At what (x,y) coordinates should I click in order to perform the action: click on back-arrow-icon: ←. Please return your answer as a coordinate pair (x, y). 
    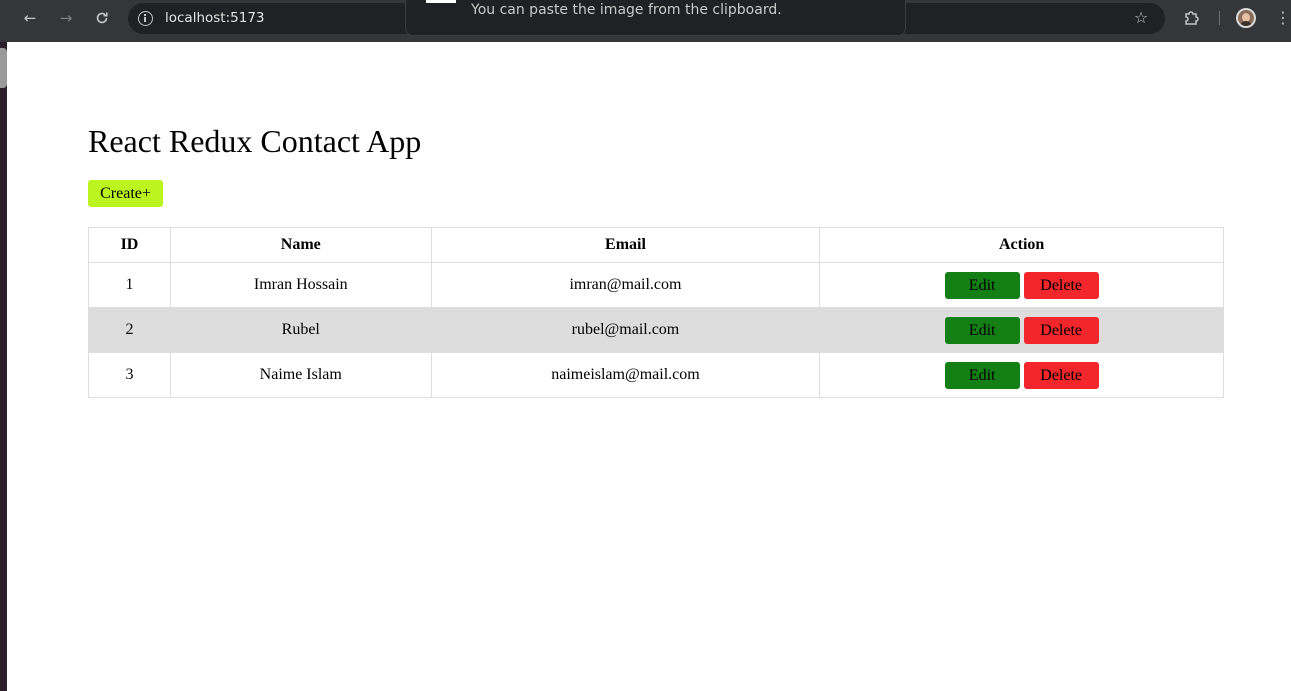
    Looking at the image, I should click on (30, 18).